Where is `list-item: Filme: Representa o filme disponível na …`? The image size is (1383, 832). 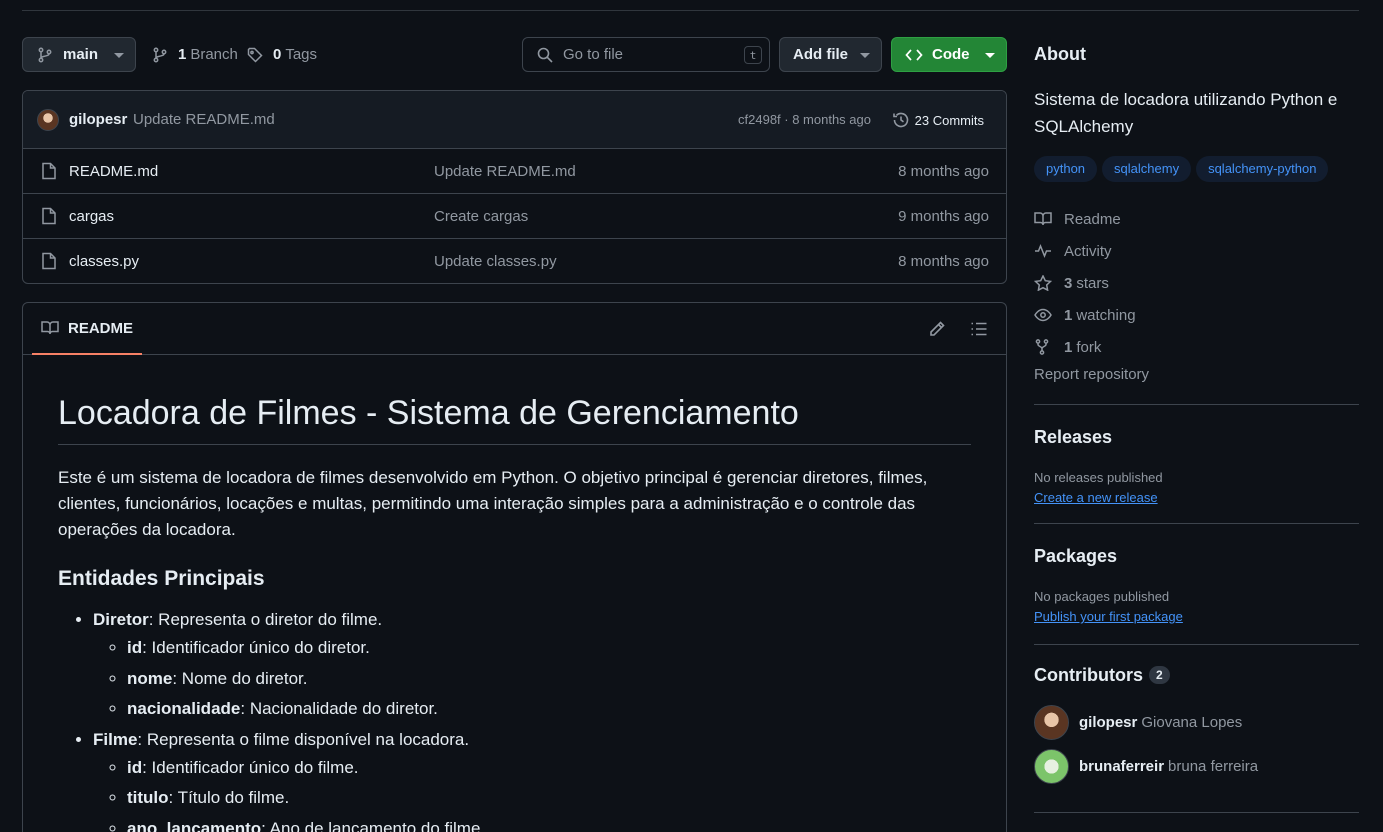
list-item: Filme: Representa o filme disponível na … is located at coordinates (532, 779).